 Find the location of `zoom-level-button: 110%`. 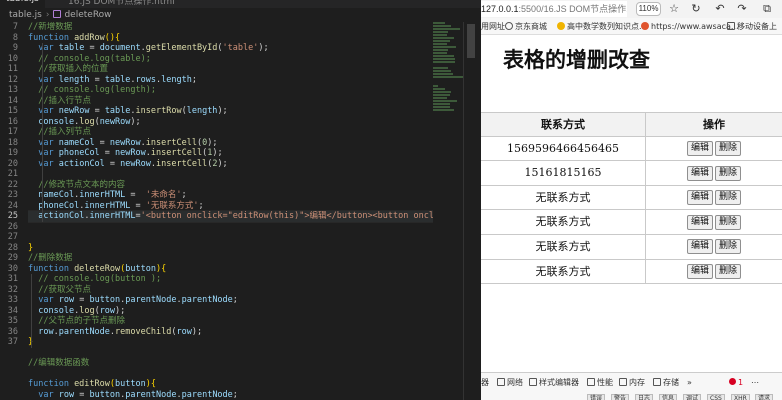

zoom-level-button: 110% is located at coordinates (648, 9).